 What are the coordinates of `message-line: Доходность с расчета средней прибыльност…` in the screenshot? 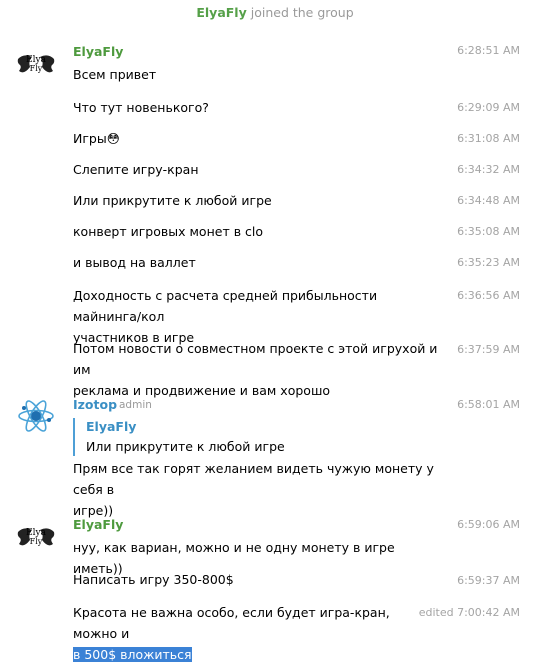 It's located at (225, 306).